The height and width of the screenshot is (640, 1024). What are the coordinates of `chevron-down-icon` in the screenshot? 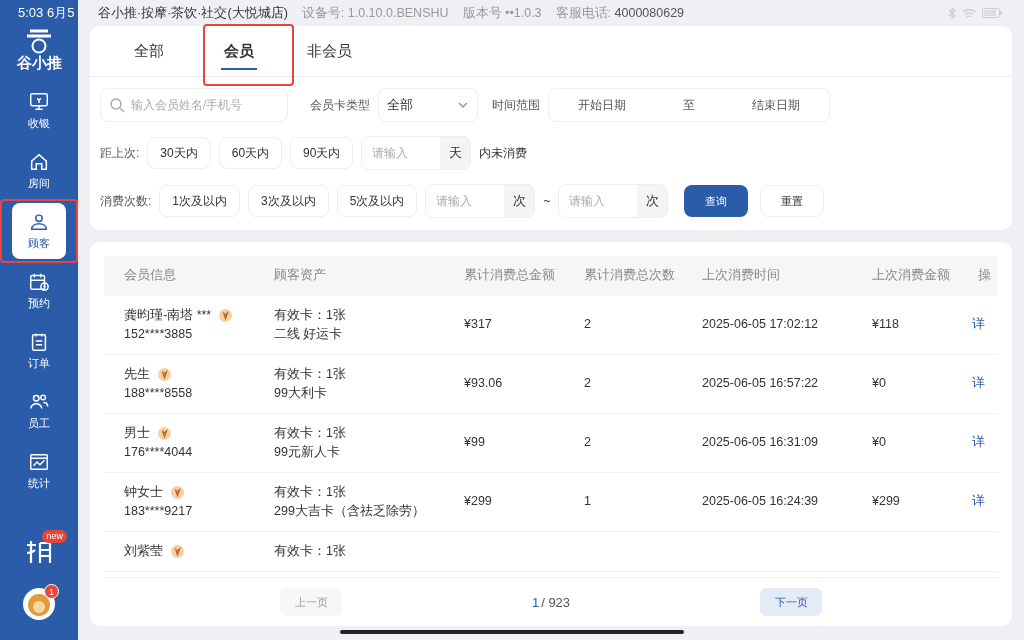 It's located at (463, 105).